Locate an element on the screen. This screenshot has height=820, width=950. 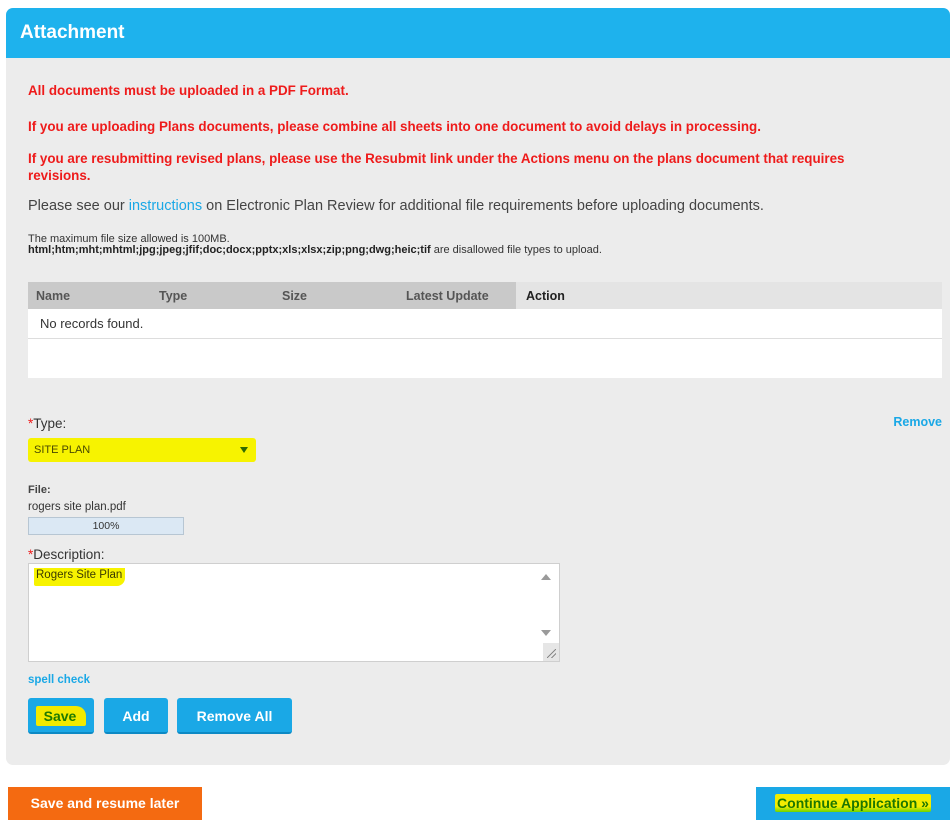
description-label: *Description: is located at coordinates (66, 554).